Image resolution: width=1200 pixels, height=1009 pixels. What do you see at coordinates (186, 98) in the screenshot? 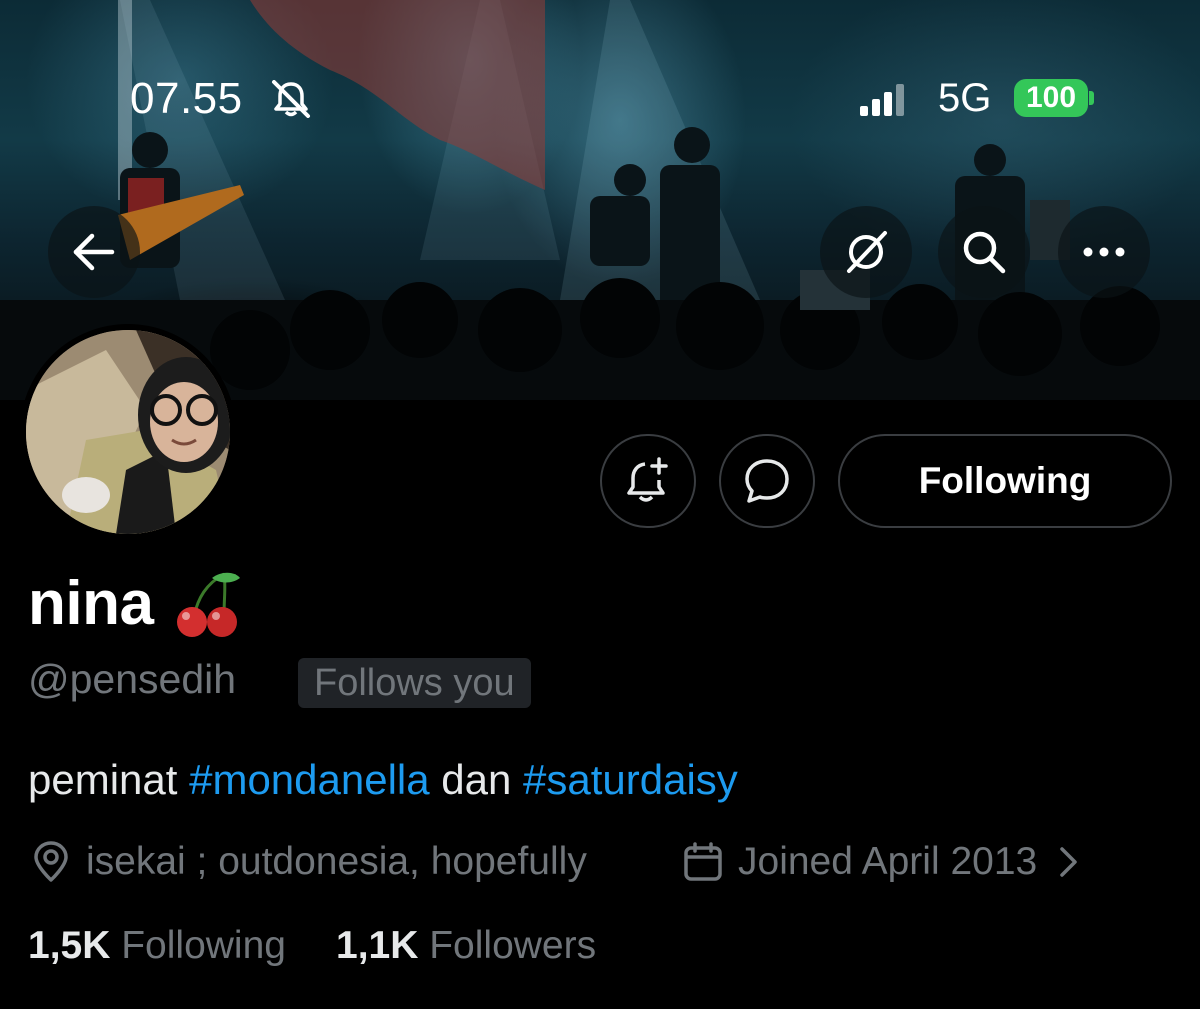
I see `status-time: 07.55` at bounding box center [186, 98].